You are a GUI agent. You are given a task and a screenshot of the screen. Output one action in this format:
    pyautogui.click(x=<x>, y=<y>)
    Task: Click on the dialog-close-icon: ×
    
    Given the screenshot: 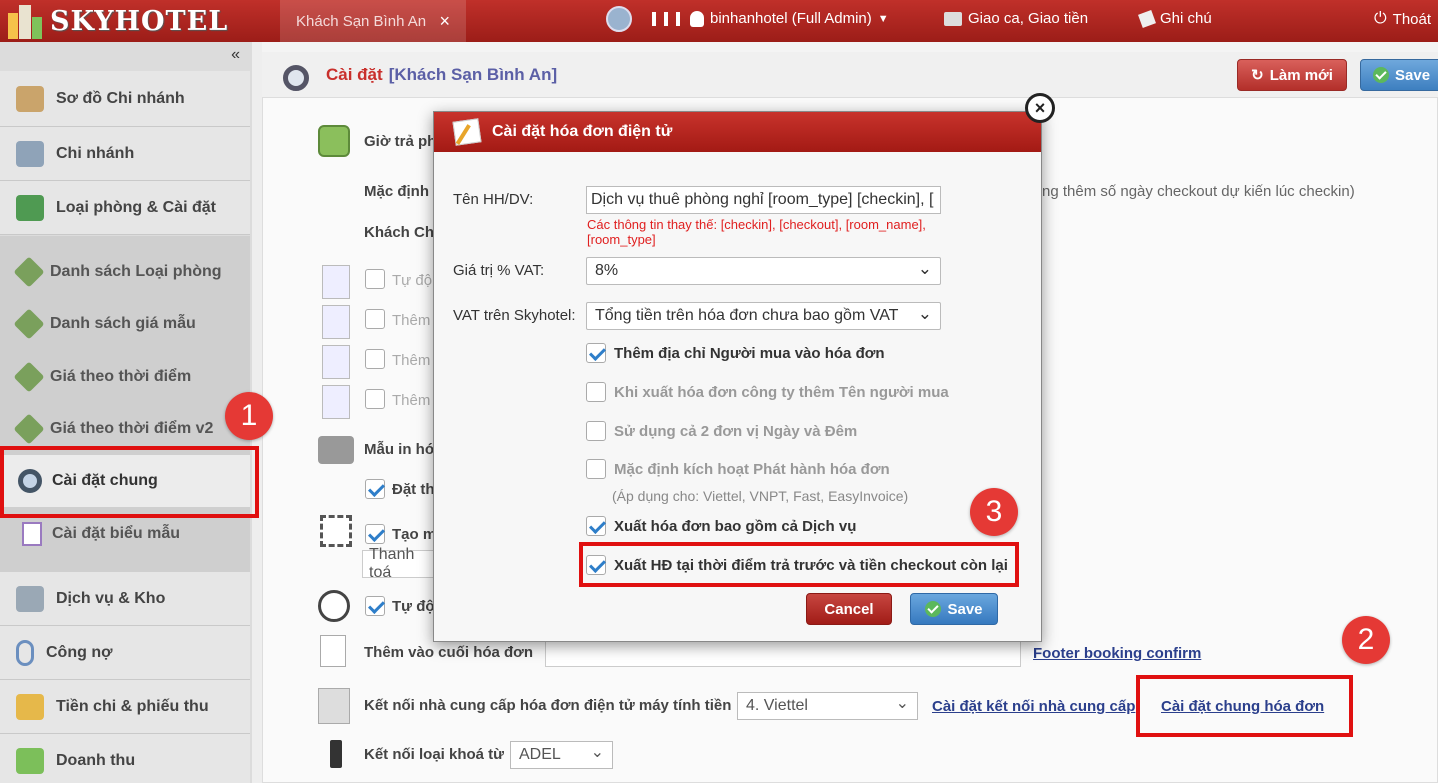 What is the action you would take?
    pyautogui.click(x=1040, y=108)
    